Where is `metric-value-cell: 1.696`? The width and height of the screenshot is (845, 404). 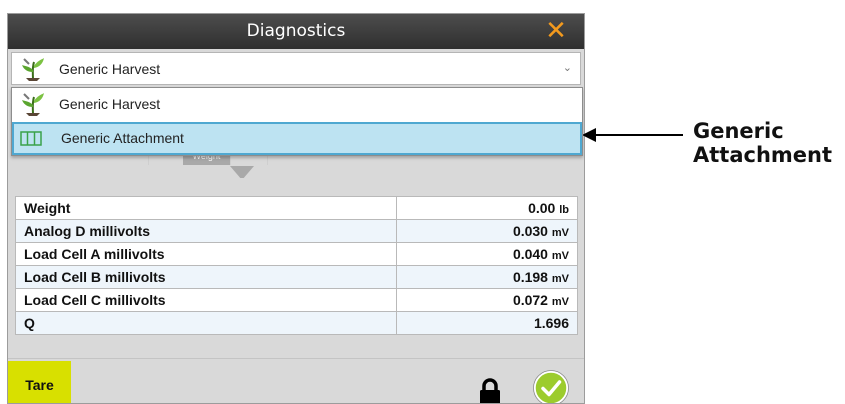
metric-value-cell: 1.696 is located at coordinates (487, 323).